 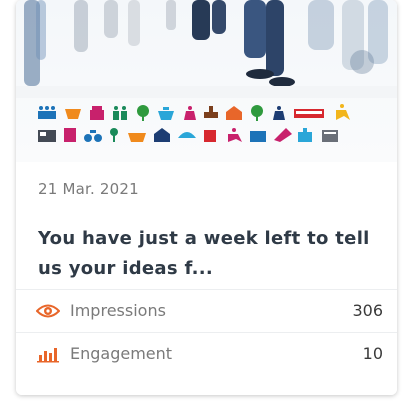 I want to click on stat-value: 306, so click(x=367, y=310).